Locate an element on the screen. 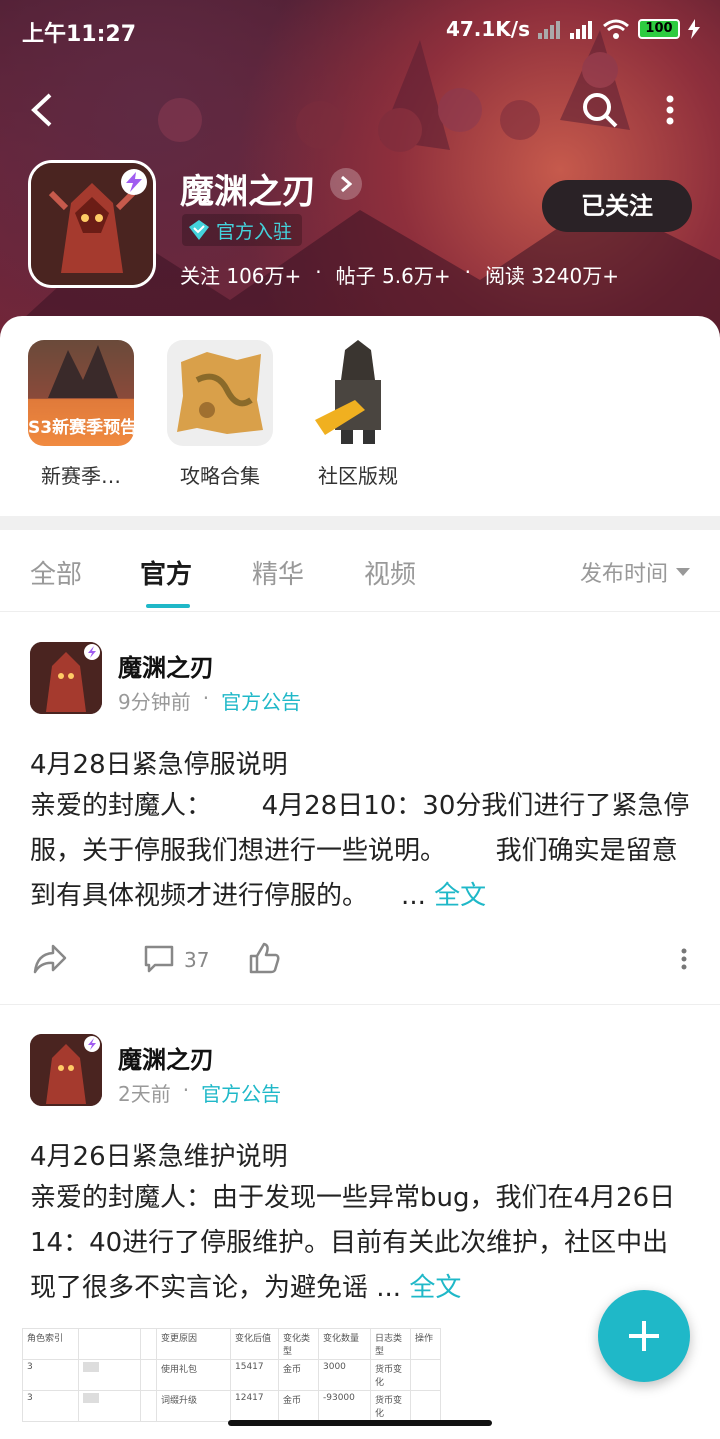  table-row: 3 使用礼包 15417 金币 3000 货币变化 is located at coordinates (231, 1375).